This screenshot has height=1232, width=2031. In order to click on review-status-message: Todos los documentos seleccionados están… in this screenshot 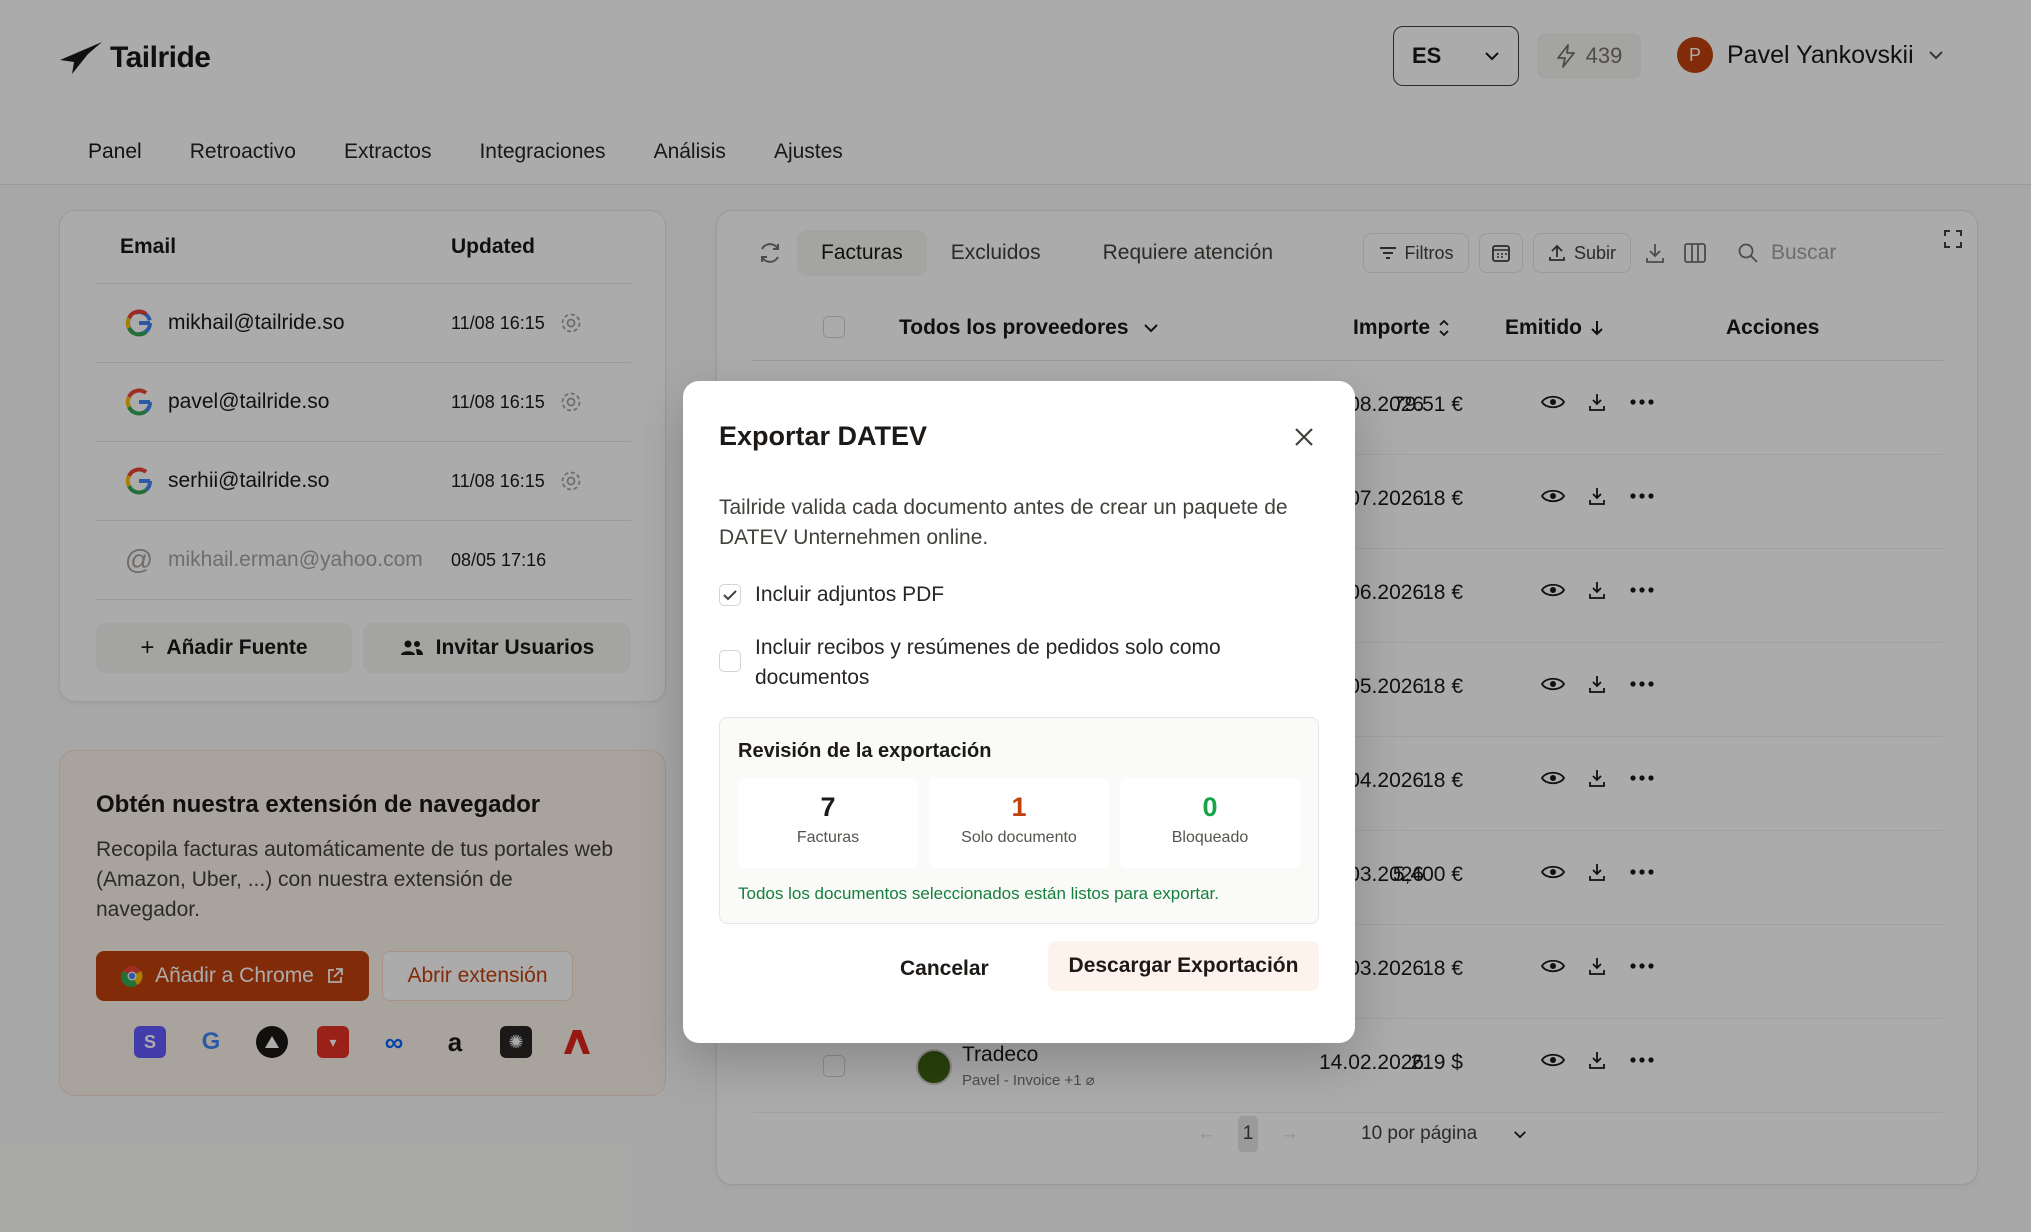, I will do `click(978, 893)`.